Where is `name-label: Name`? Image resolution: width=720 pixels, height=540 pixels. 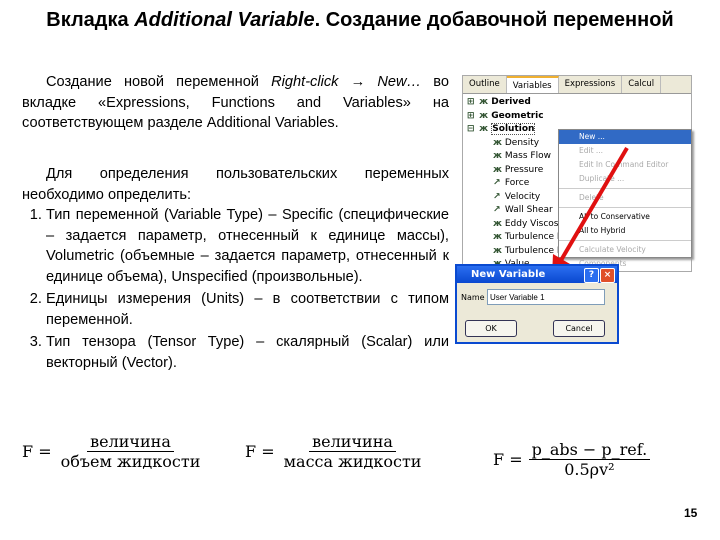 name-label: Name is located at coordinates (473, 297).